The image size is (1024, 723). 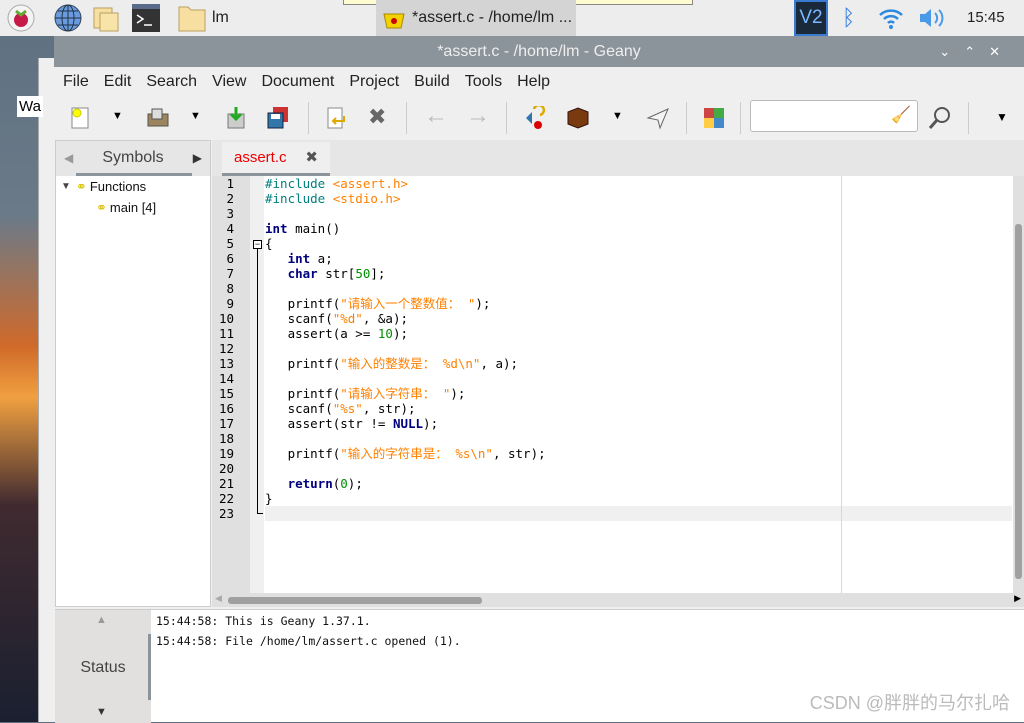 I want to click on menu-tools: Tools, so click(x=483, y=82).